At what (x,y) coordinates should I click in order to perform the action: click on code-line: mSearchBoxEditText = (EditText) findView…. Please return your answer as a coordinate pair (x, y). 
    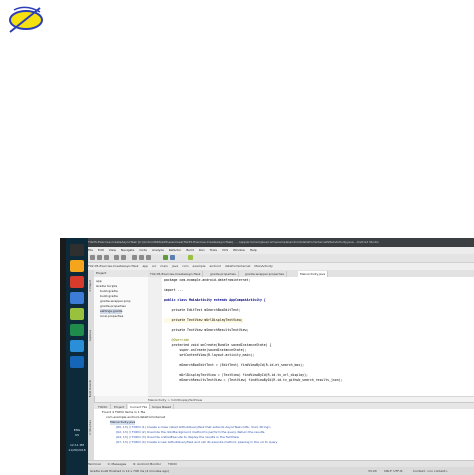
    Looking at the image, I should click on (234, 365).